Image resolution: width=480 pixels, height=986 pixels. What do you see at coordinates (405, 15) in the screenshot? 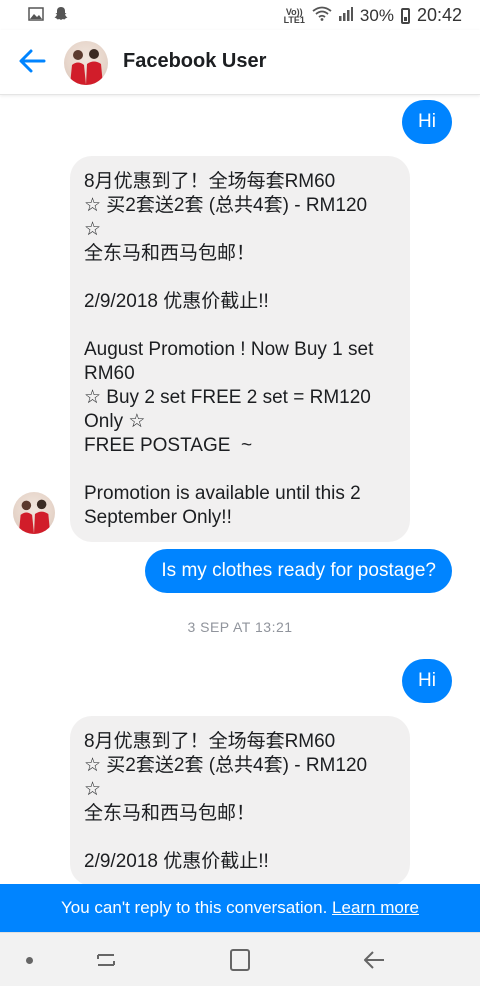
I see `battery-icon` at bounding box center [405, 15].